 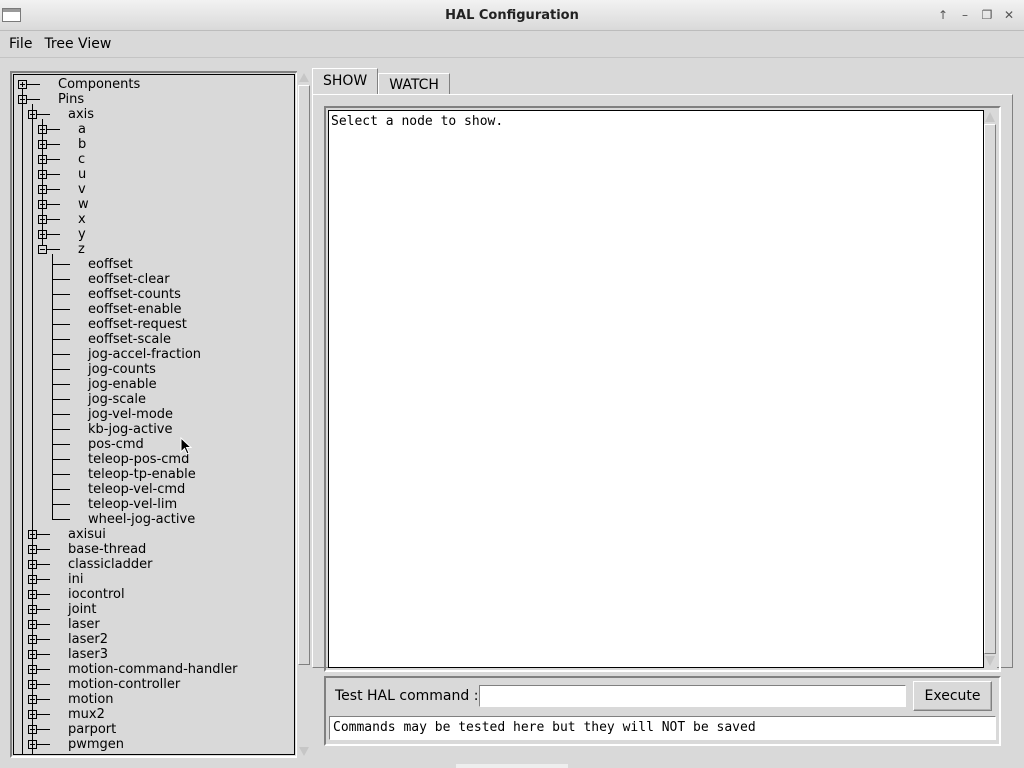 I want to click on tree-item-label: eoffset, so click(x=110, y=264).